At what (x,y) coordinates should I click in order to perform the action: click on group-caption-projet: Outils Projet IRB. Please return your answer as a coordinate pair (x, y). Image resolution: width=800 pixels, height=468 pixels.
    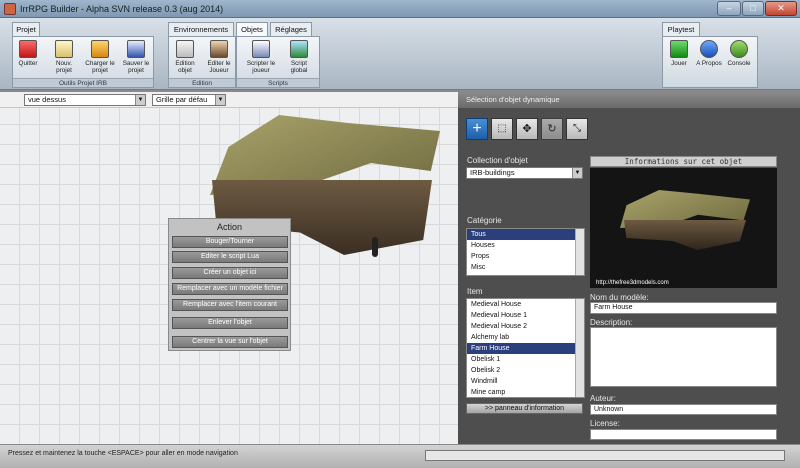
    Looking at the image, I should click on (83, 82).